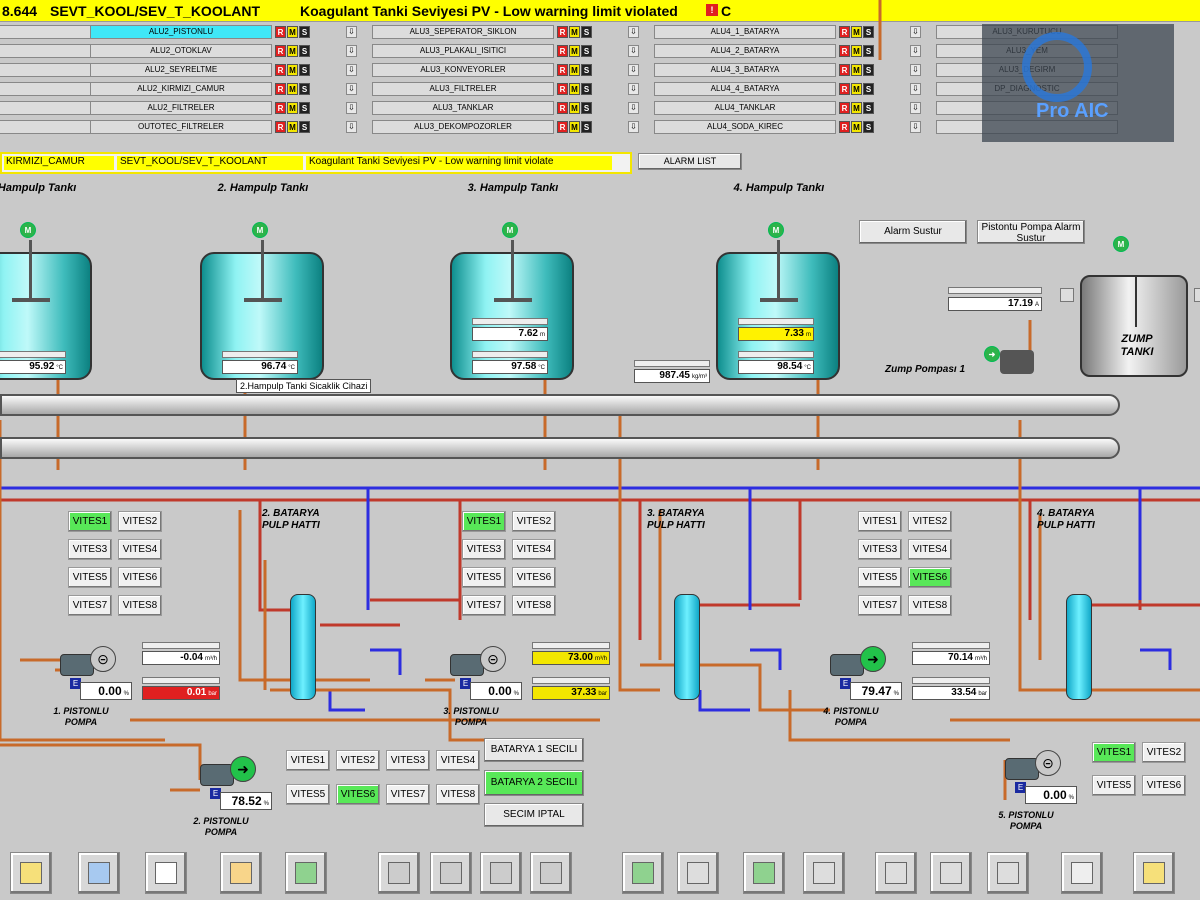 The height and width of the screenshot is (900, 1200). Describe the element at coordinates (951, 873) in the screenshot. I see `print-button` at that location.